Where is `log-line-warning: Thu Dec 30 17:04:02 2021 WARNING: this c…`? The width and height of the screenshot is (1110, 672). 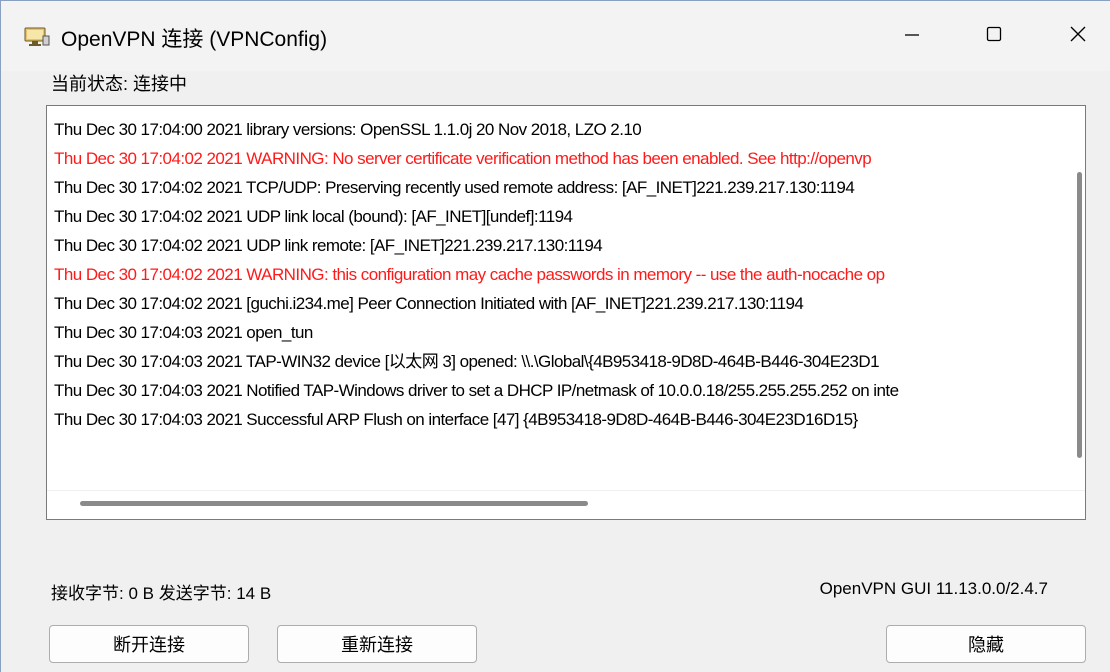 log-line-warning: Thu Dec 30 17:04:02 2021 WARNING: this c… is located at coordinates (469, 274).